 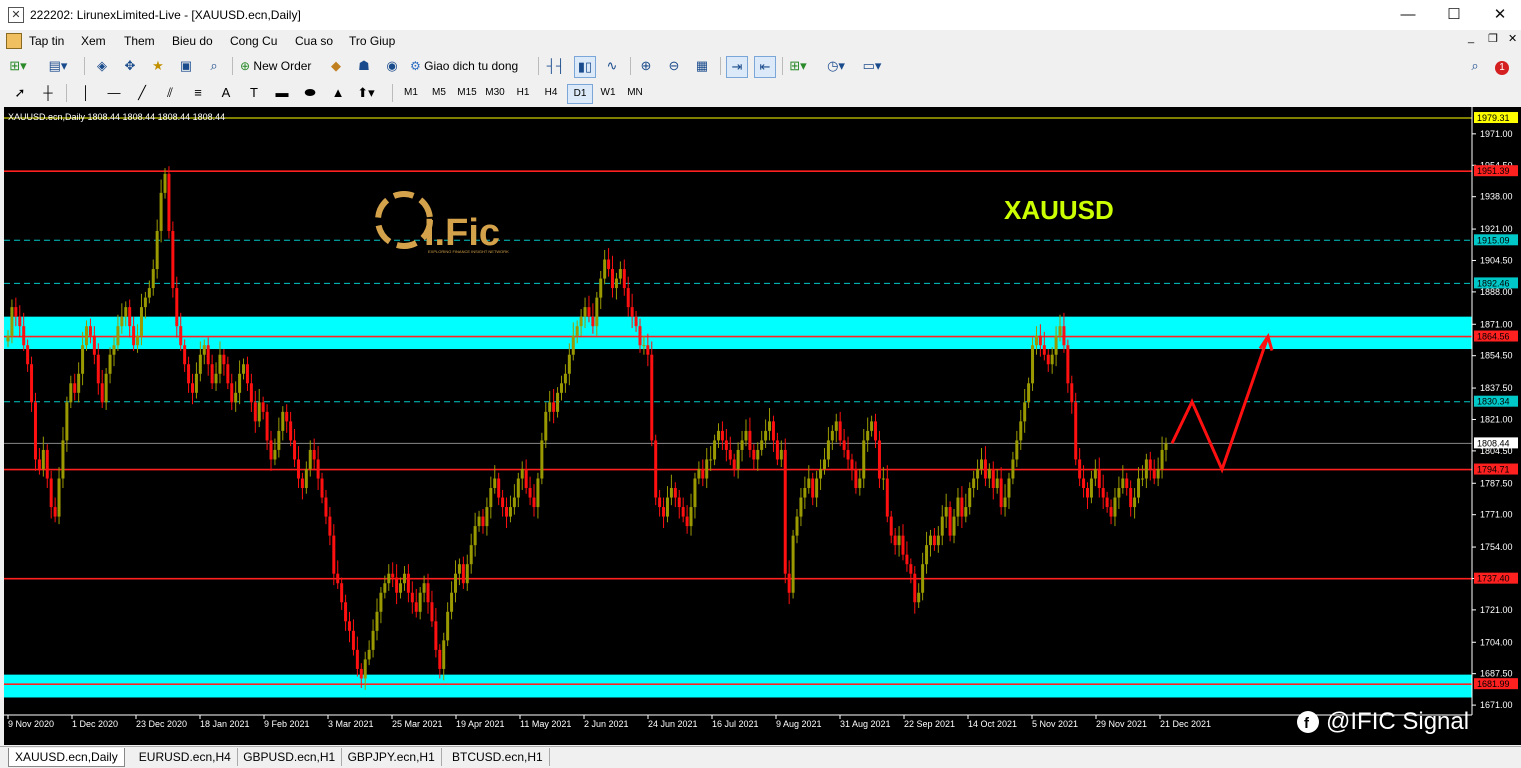 What do you see at coordinates (646, 66) in the screenshot?
I see `zoom-in-icon: ⊕` at bounding box center [646, 66].